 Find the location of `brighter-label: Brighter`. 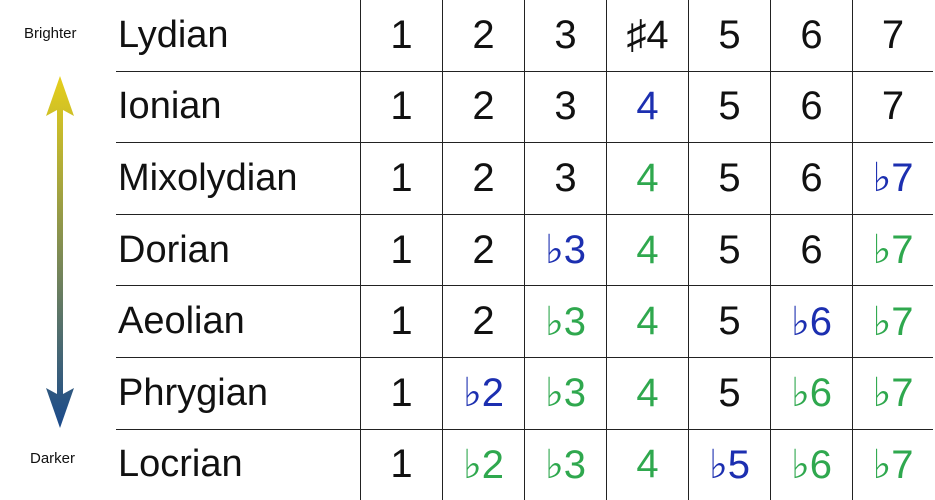

brighter-label: Brighter is located at coordinates (50, 33).